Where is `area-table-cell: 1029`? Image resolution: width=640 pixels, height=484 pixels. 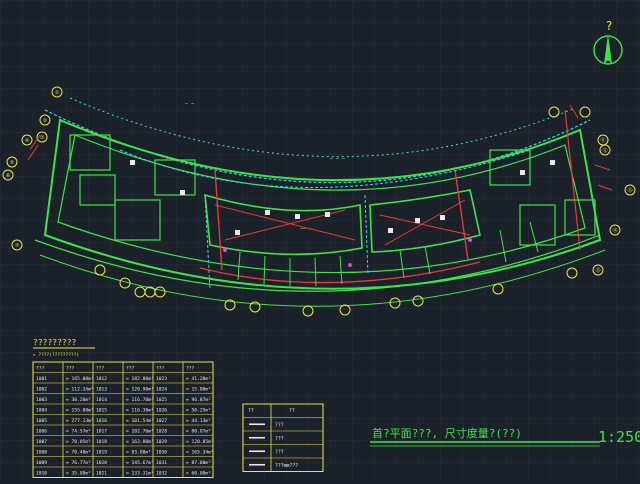 area-table-cell: 1029 is located at coordinates (161, 442).